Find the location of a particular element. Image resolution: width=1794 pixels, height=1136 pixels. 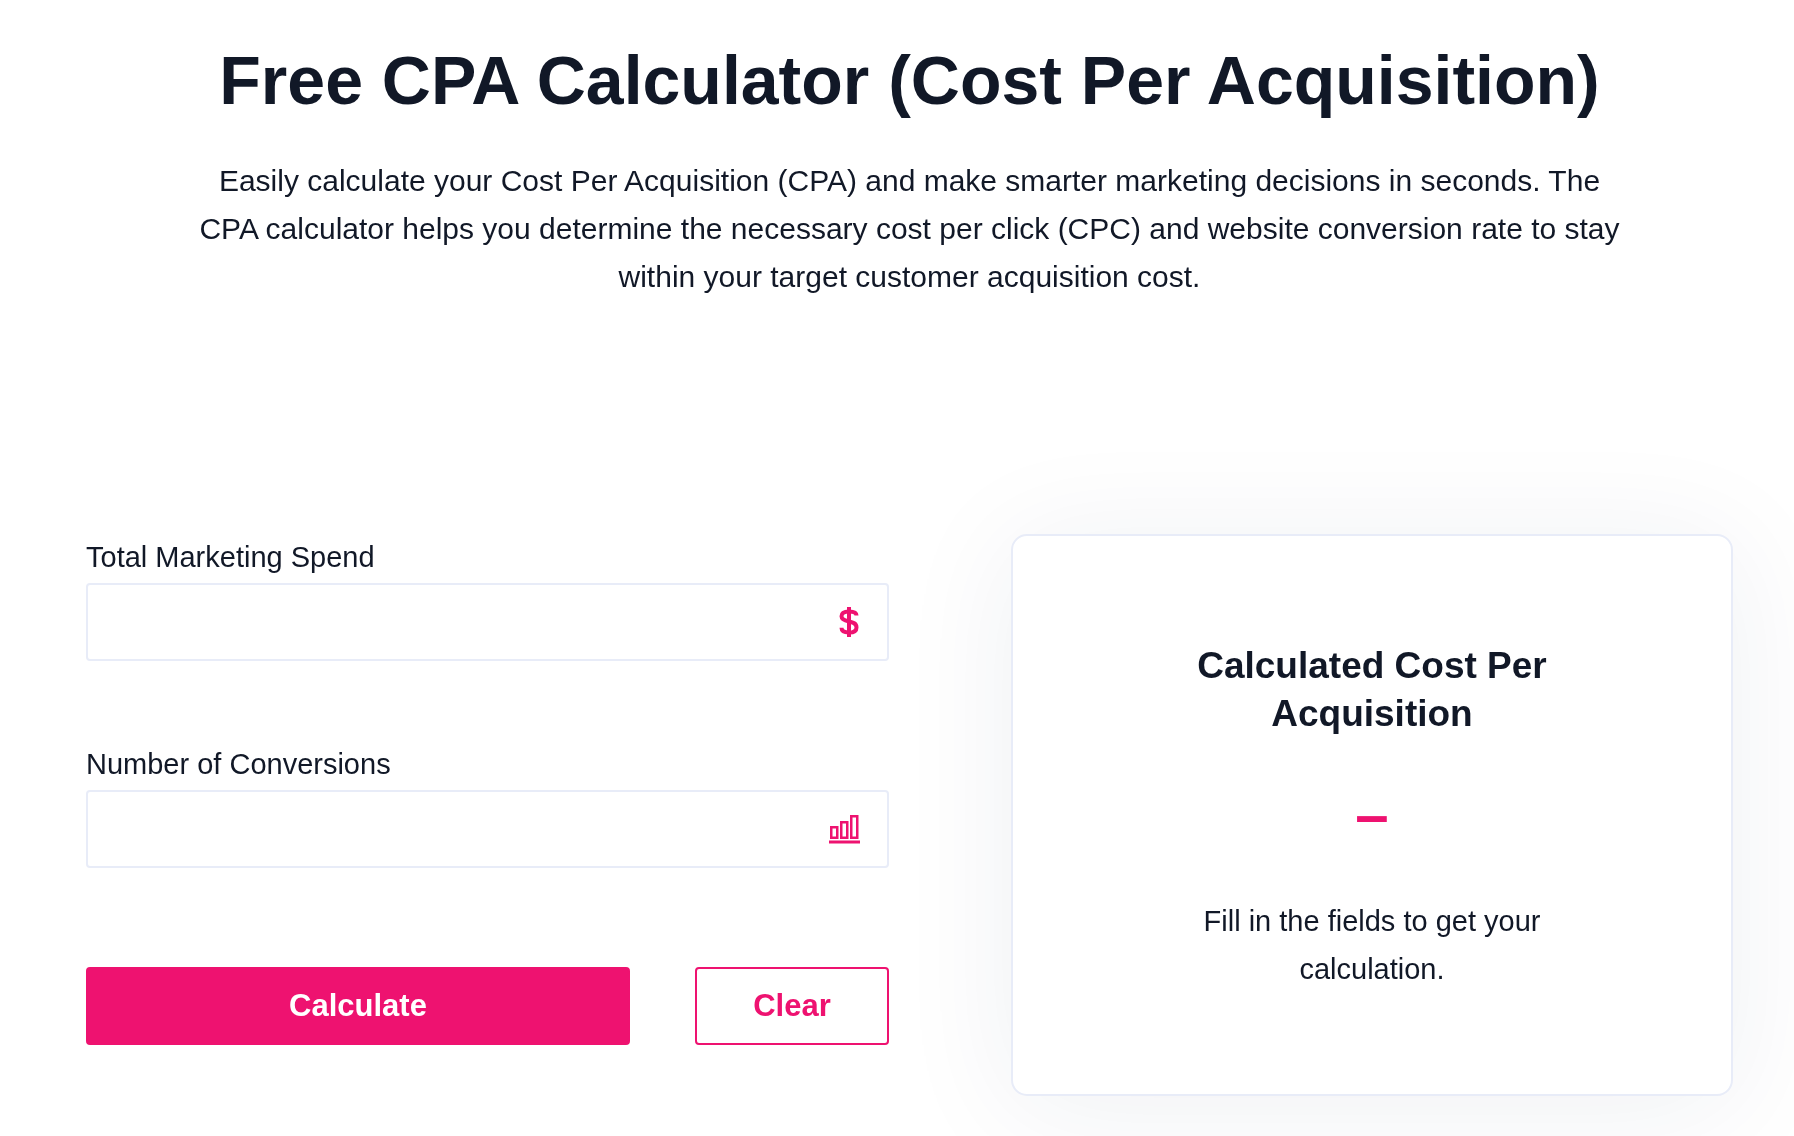

field-label: Number of Conversions is located at coordinates (238, 764).